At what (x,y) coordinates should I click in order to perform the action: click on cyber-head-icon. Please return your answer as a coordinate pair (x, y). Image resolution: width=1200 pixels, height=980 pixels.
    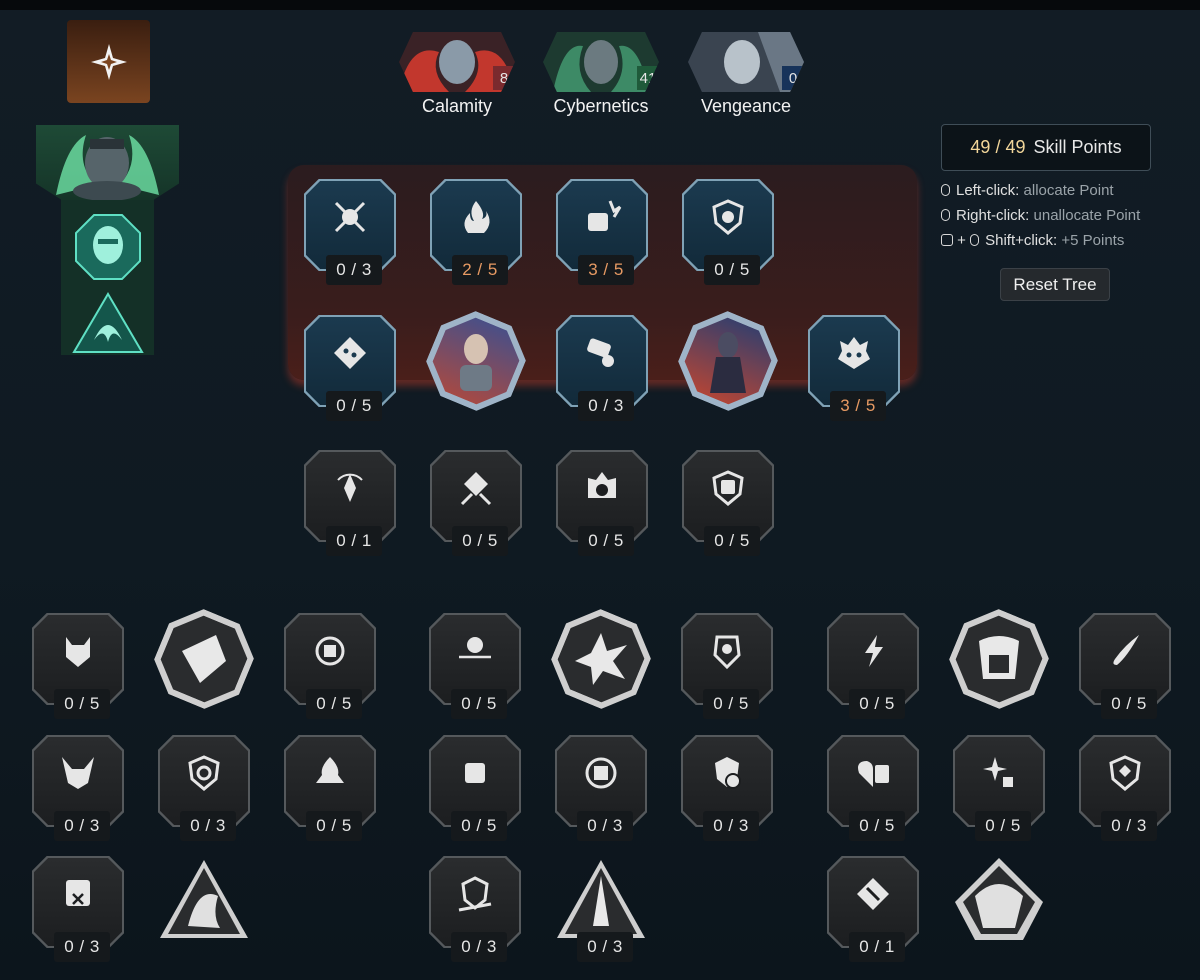
    Looking at the image, I should click on (107, 246).